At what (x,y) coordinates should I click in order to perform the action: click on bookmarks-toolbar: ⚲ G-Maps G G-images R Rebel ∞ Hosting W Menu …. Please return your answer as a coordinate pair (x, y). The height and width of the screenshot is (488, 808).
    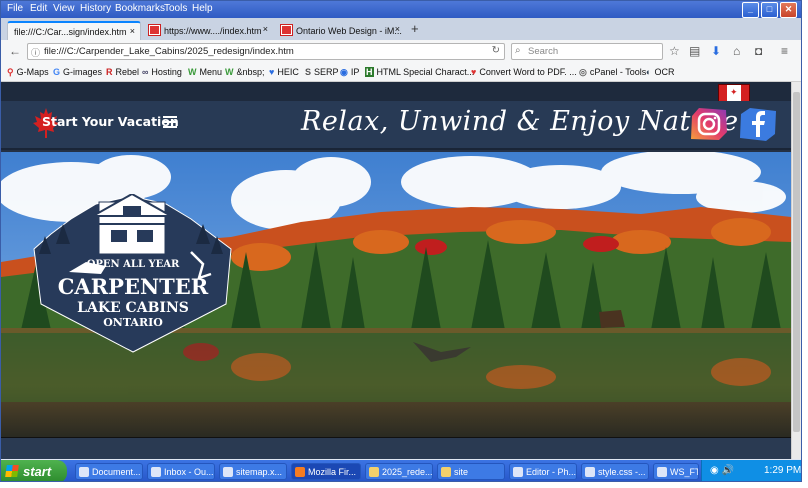
    Looking at the image, I should click on (401, 73).